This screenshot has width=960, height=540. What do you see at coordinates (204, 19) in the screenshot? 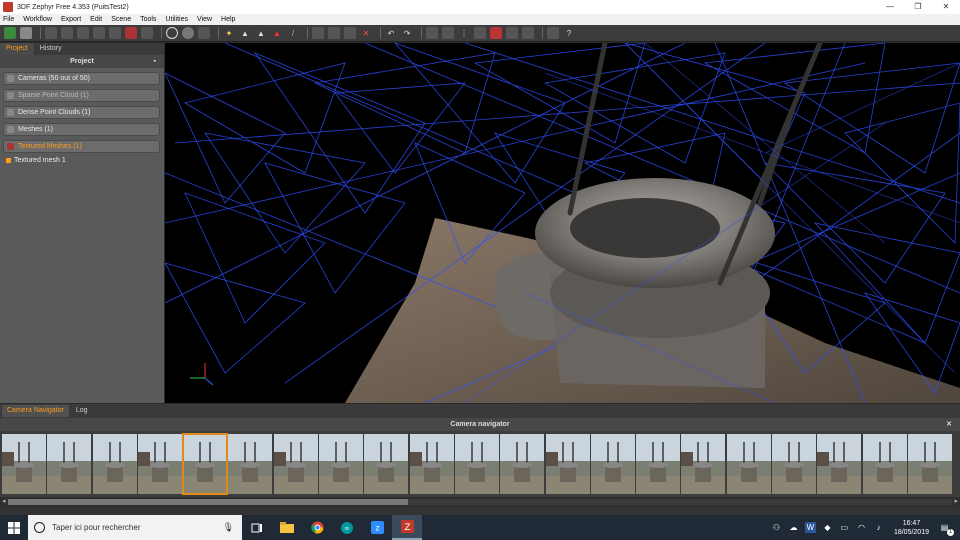
I see `menu-view: View` at bounding box center [204, 19].